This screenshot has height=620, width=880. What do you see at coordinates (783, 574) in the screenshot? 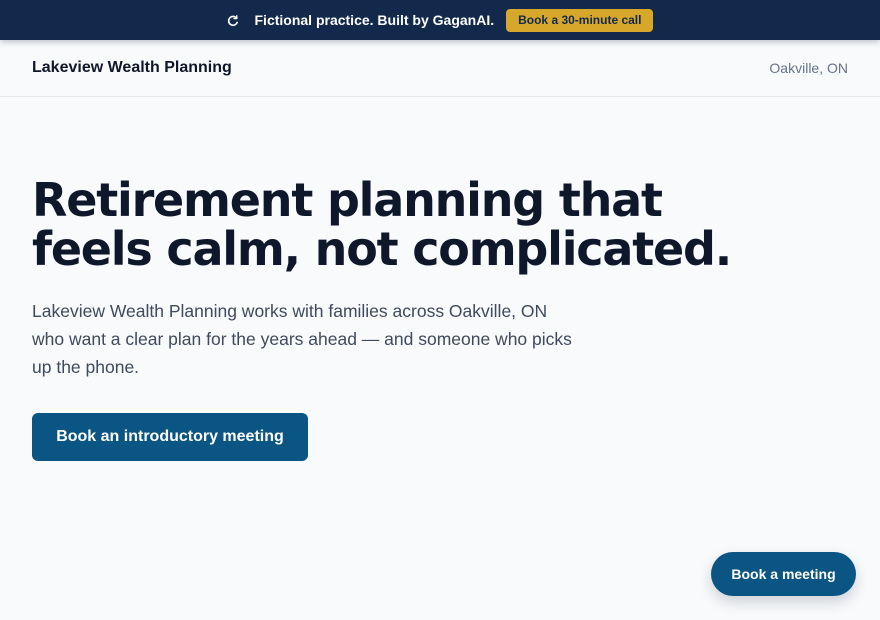
I see `floating-book-meeting-button: Book a meeting` at bounding box center [783, 574].